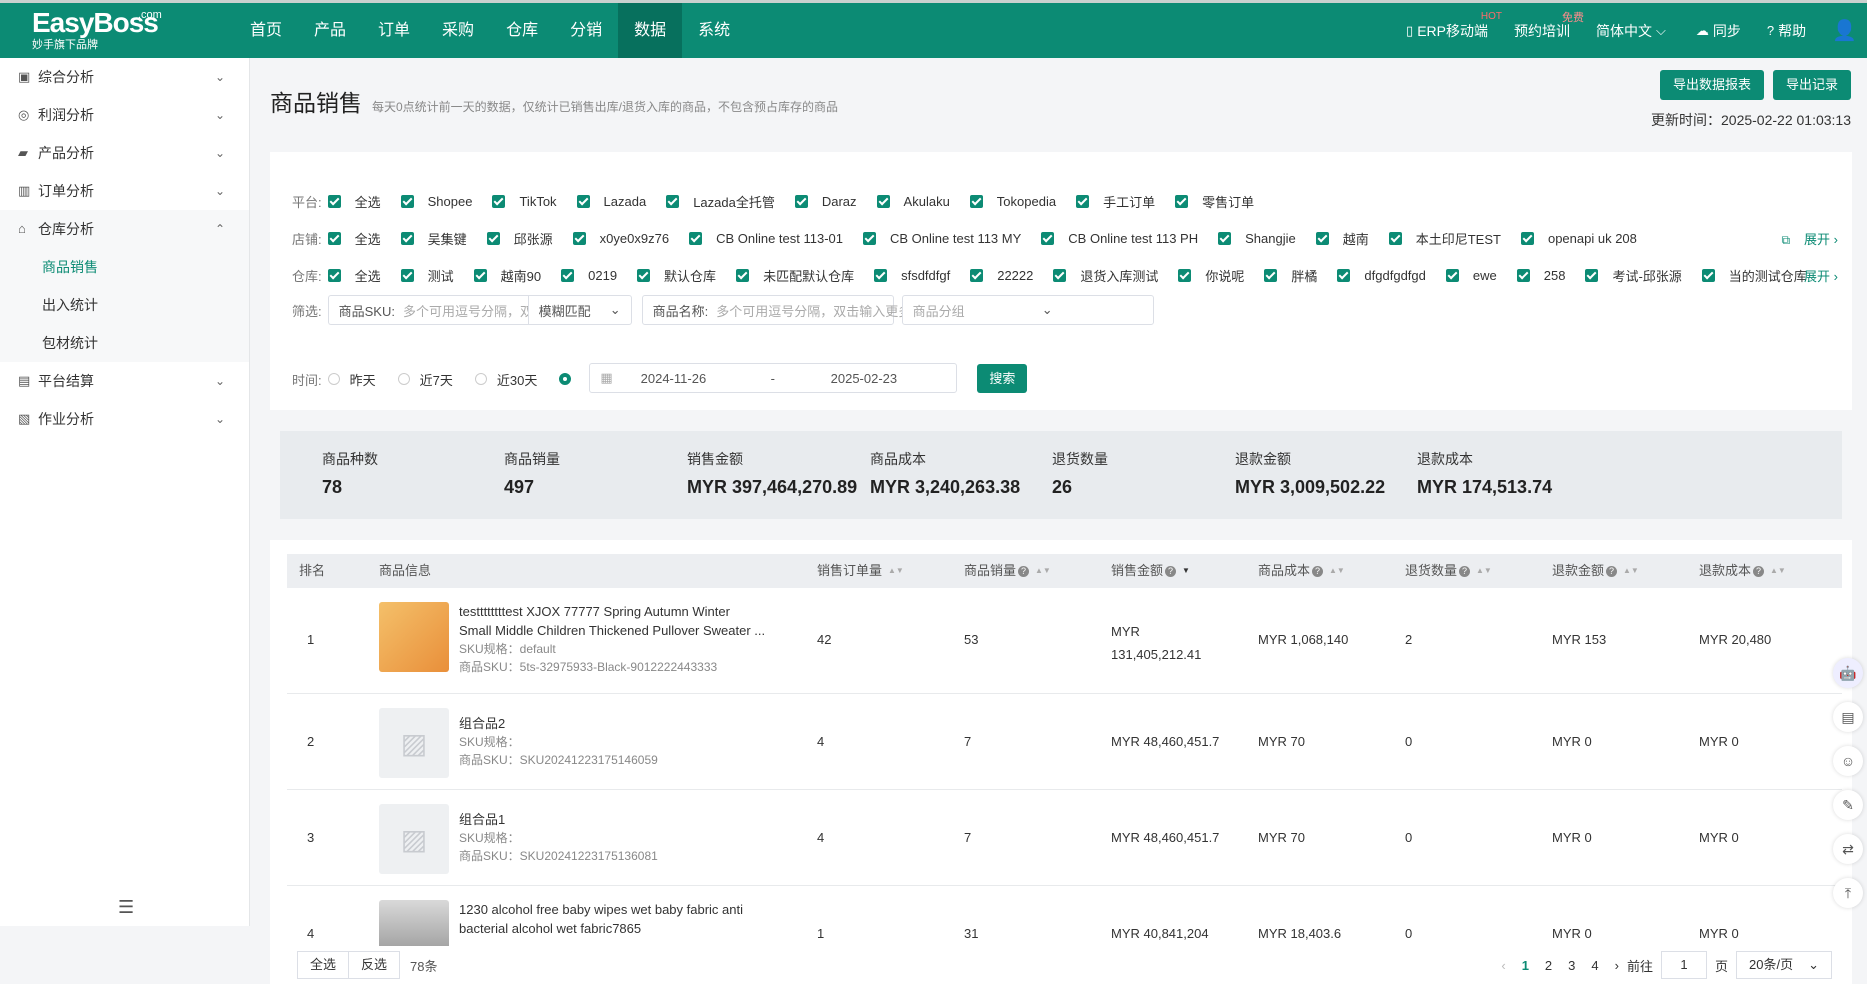 The image size is (1867, 984). I want to click on checkbox-warehouses-12: ewe, so click(1471, 275).